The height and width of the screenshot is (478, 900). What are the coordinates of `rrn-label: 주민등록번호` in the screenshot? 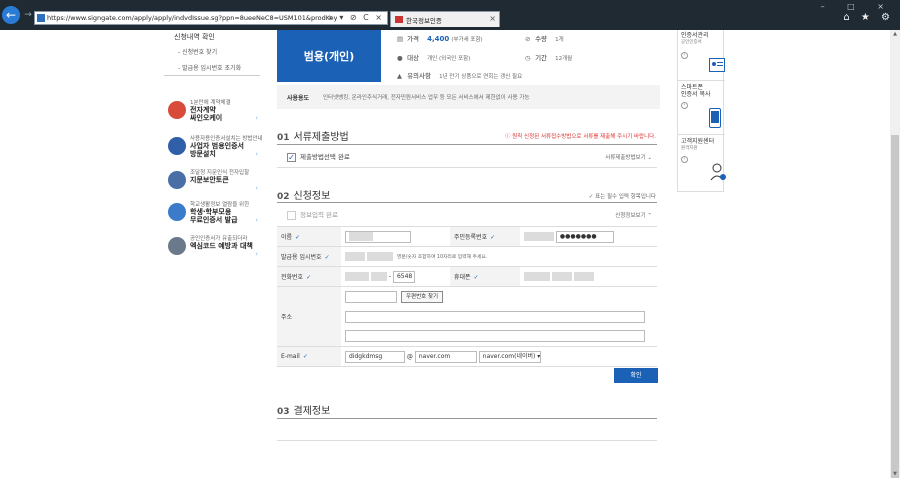 It's located at (471, 237).